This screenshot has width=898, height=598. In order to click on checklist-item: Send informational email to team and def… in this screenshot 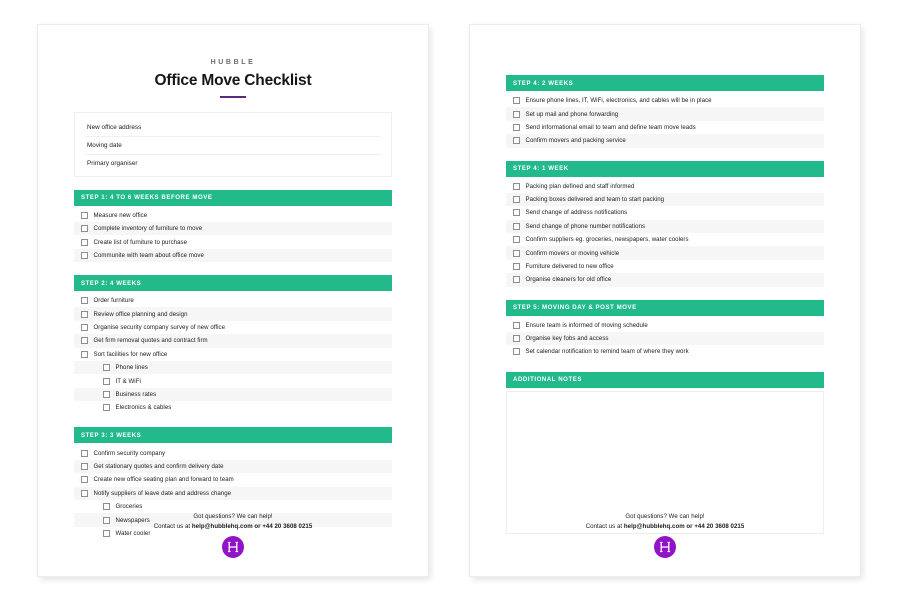, I will do `click(665, 127)`.